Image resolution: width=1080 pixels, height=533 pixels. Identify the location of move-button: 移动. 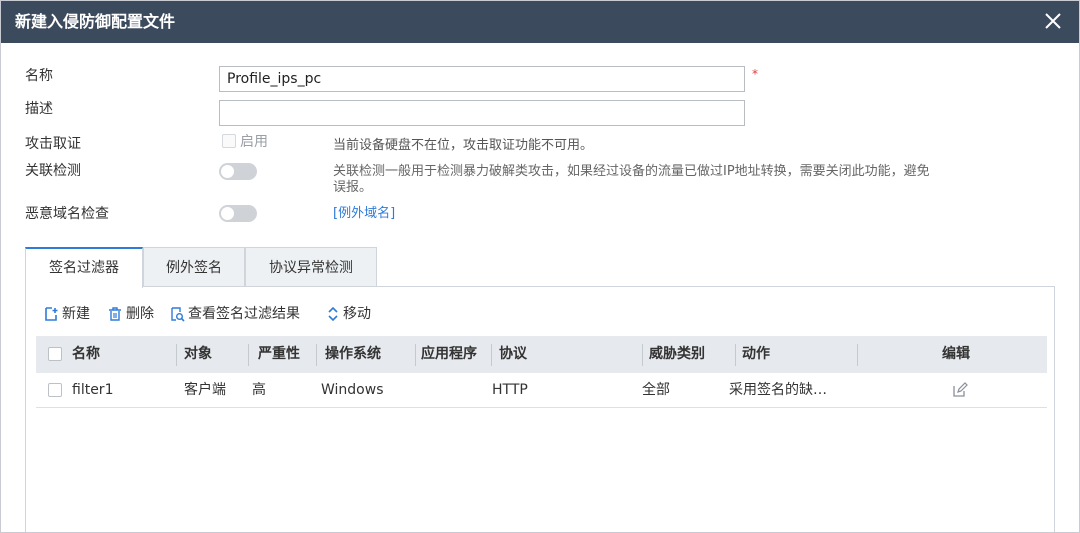
(348, 314).